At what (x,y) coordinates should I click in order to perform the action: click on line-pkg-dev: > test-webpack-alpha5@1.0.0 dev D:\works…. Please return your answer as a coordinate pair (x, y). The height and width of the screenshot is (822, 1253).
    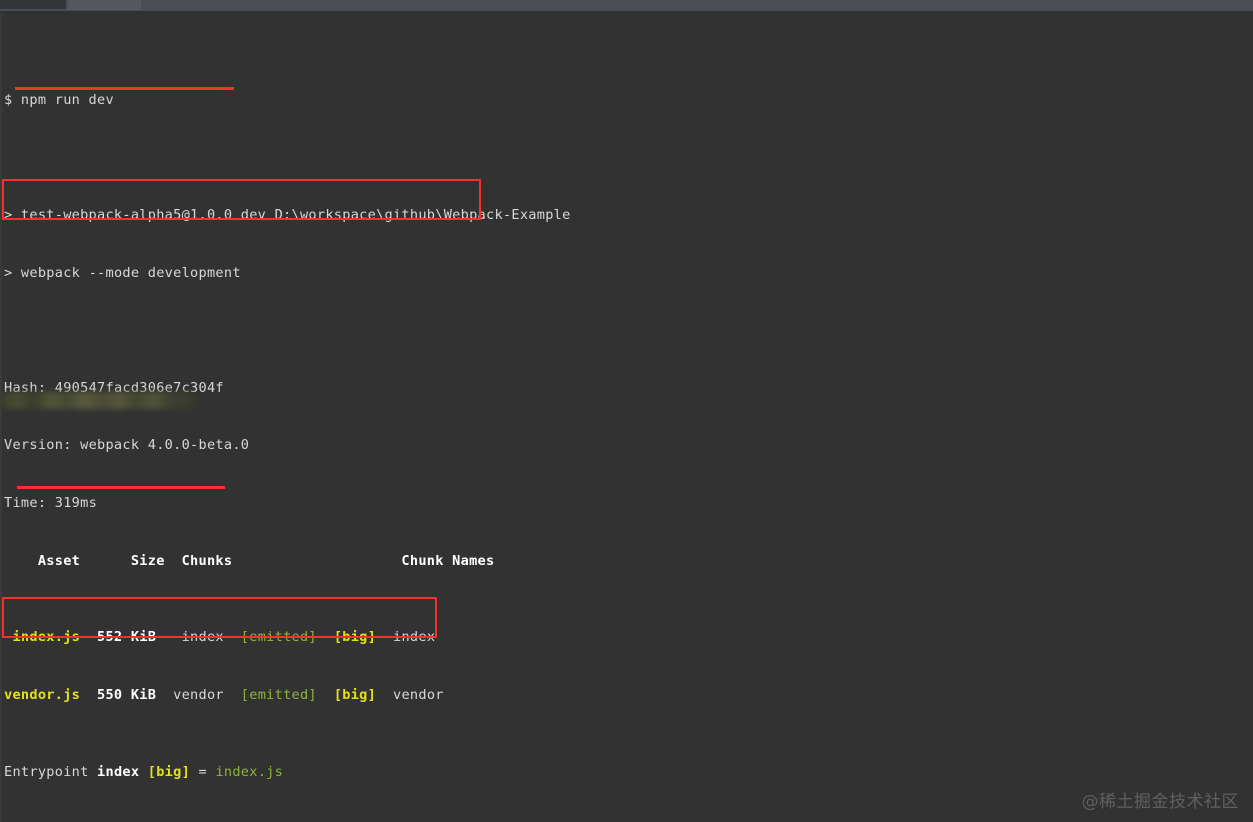
    Looking at the image, I should click on (626, 215).